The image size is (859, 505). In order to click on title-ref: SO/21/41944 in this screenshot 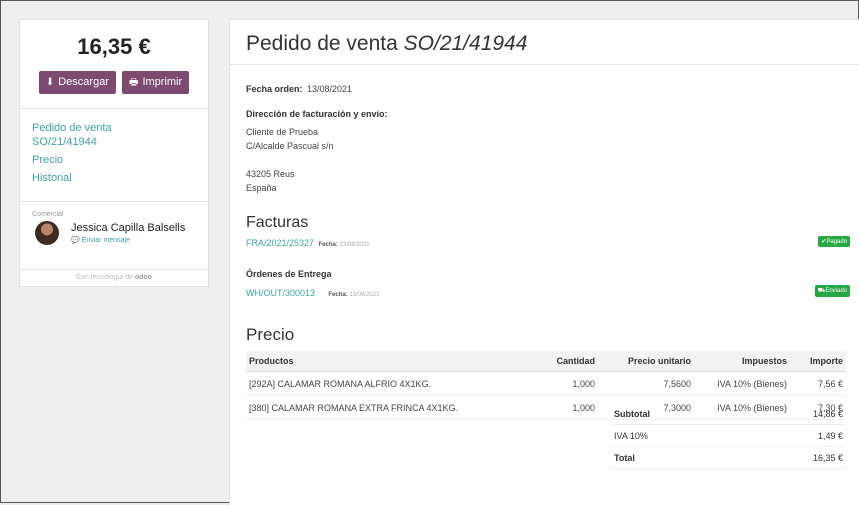, I will do `click(465, 43)`.